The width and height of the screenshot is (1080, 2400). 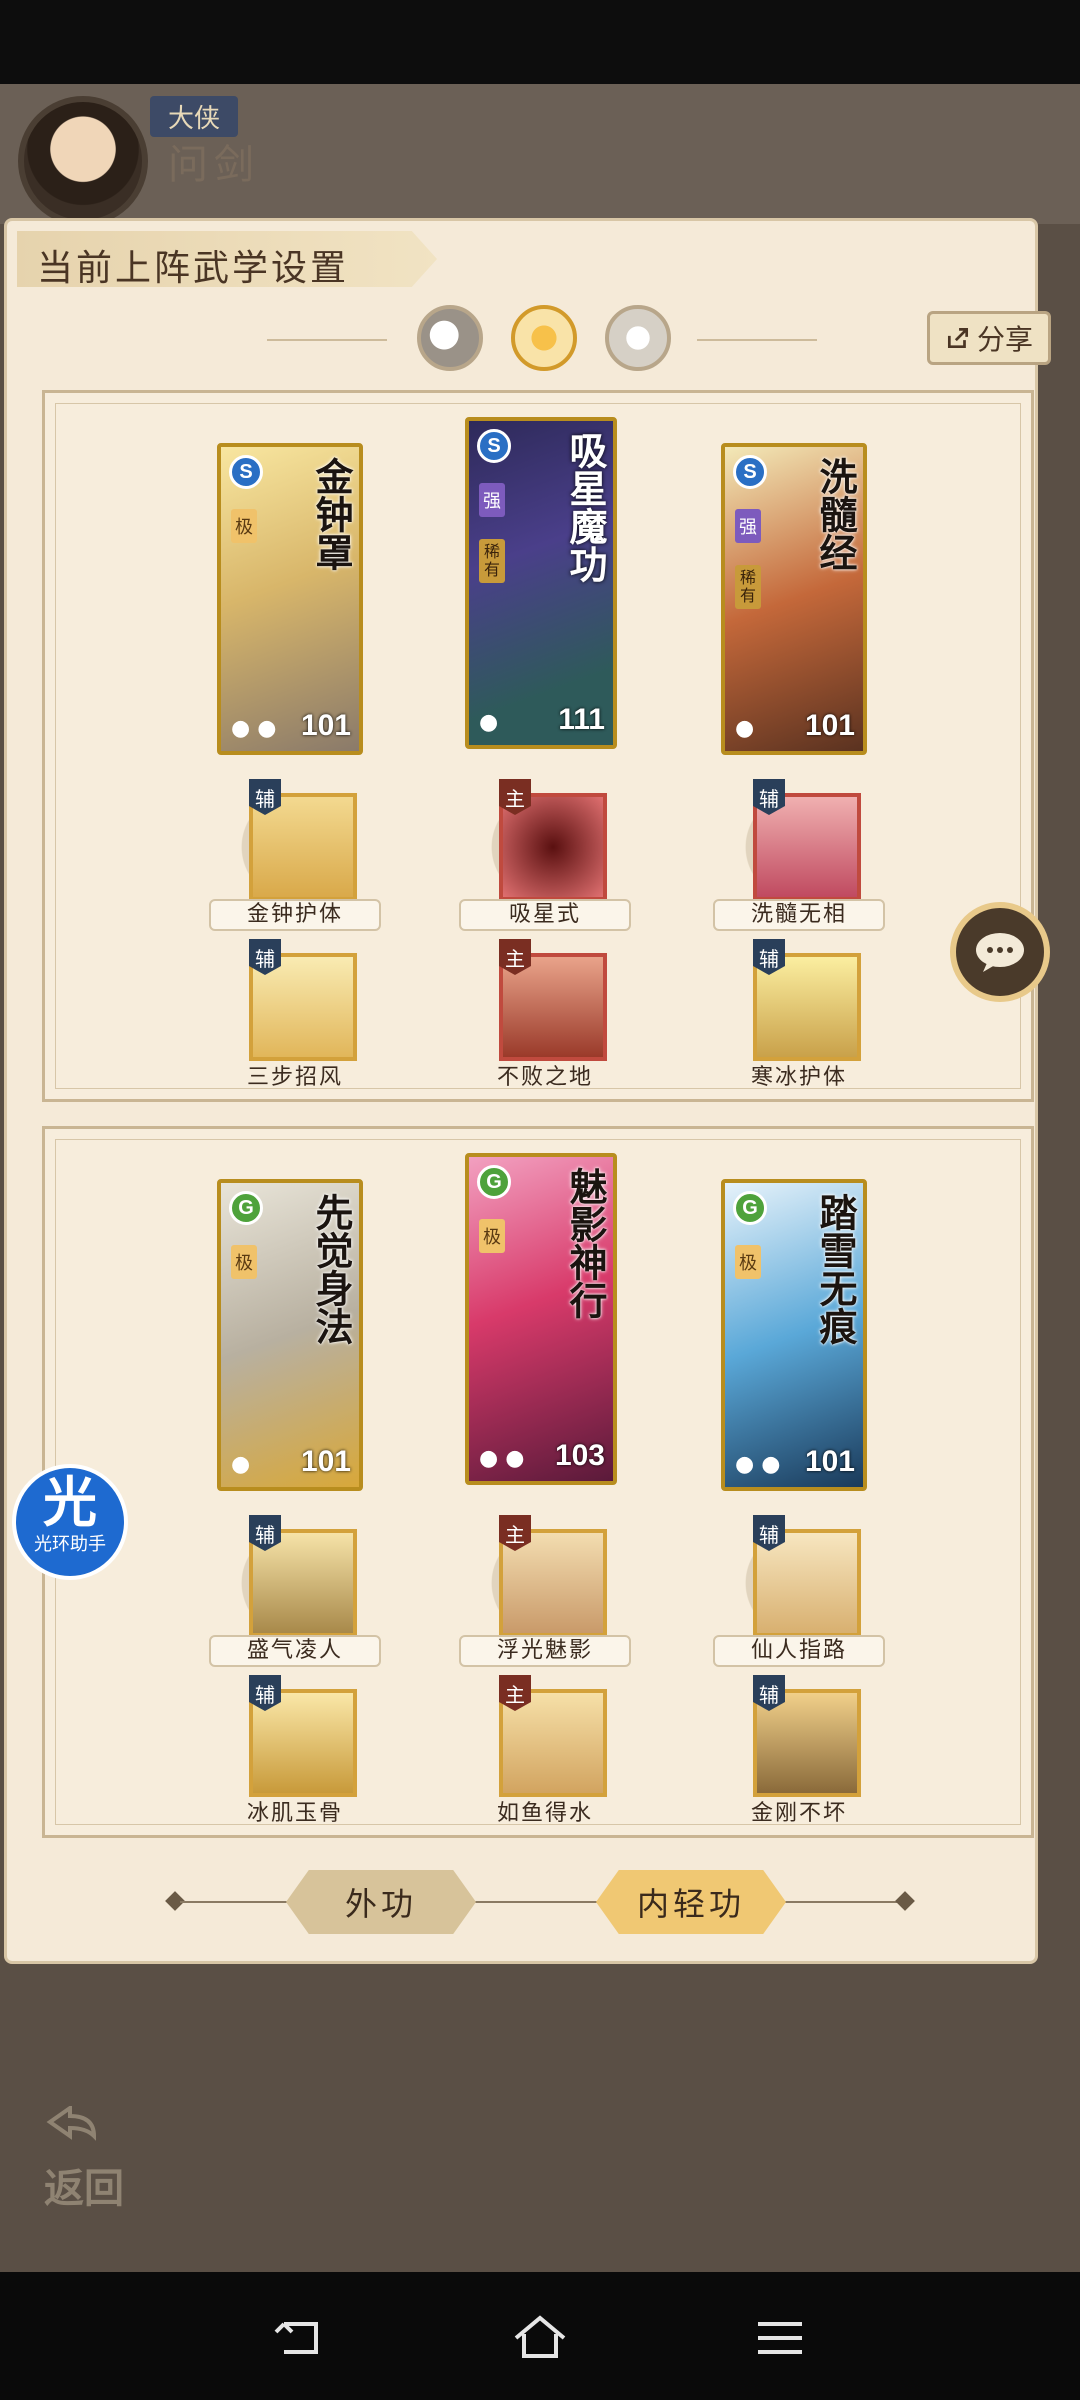 What do you see at coordinates (246, 1208) in the screenshot?
I see `movement-type-icon: G` at bounding box center [246, 1208].